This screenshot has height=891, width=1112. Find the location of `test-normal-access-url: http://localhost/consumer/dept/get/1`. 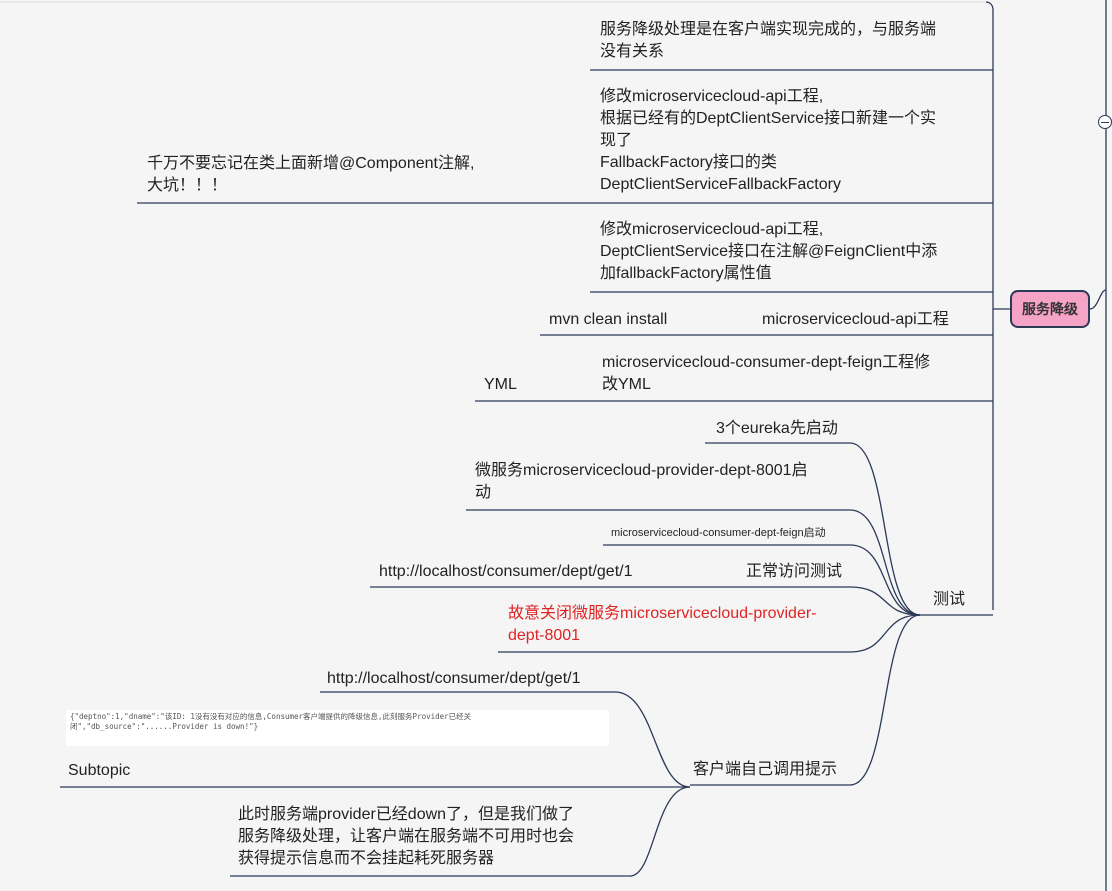

test-normal-access-url: http://localhost/consumer/dept/get/1 is located at coordinates (505, 572).